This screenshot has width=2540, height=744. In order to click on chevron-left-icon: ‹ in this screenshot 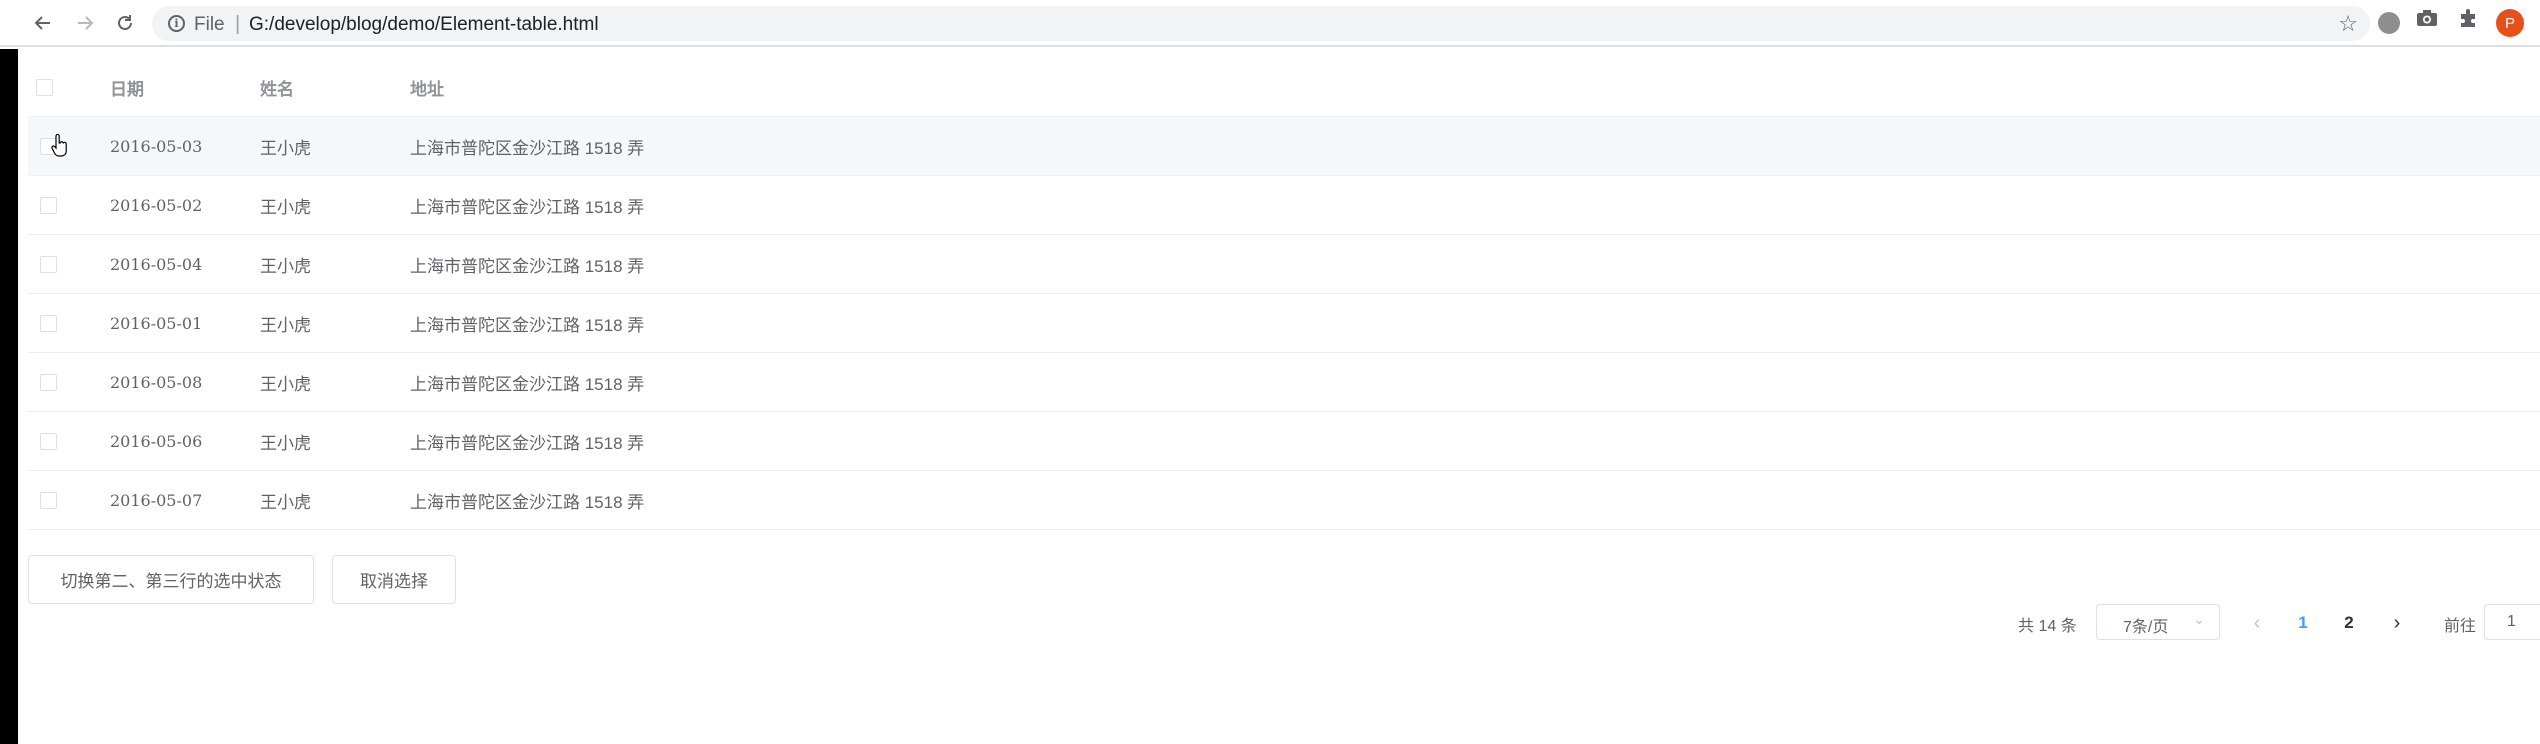, I will do `click(2257, 622)`.